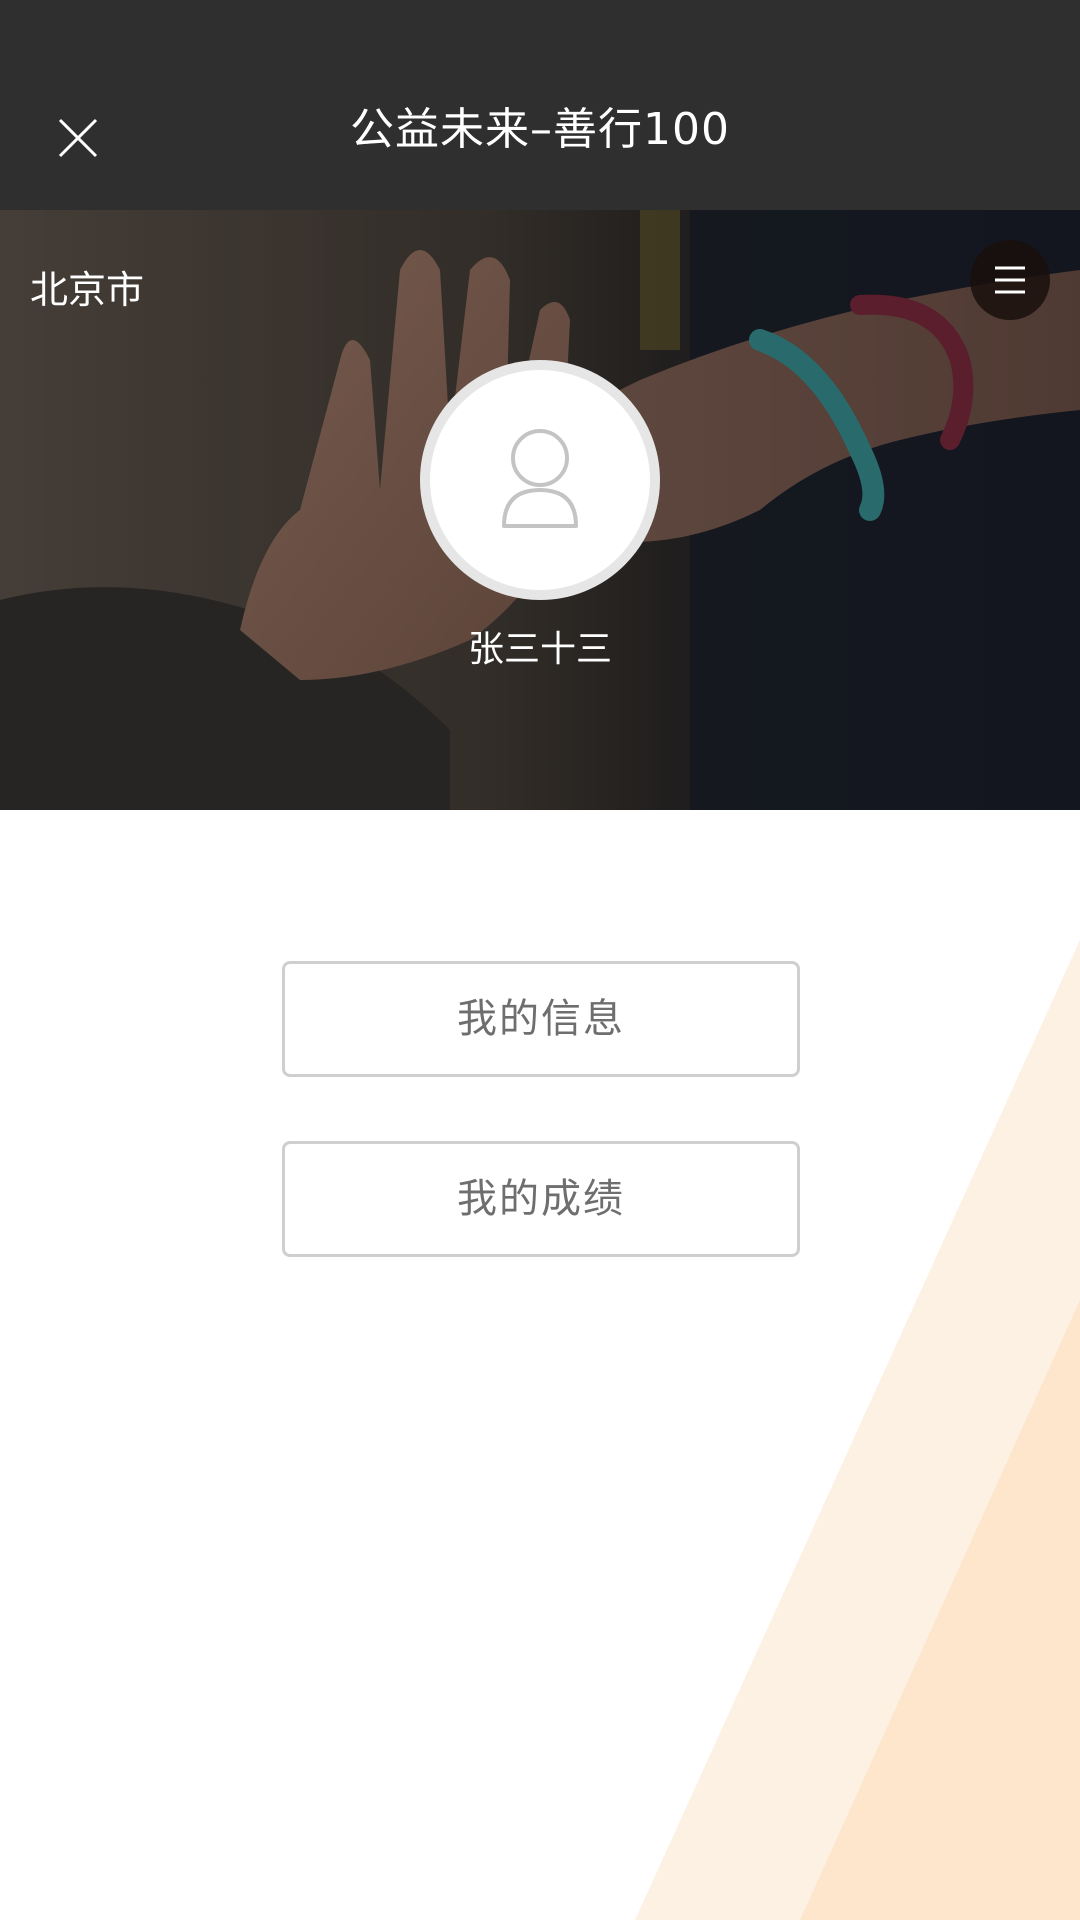  Describe the element at coordinates (539, 649) in the screenshot. I see `user-name: 张三十三` at that location.